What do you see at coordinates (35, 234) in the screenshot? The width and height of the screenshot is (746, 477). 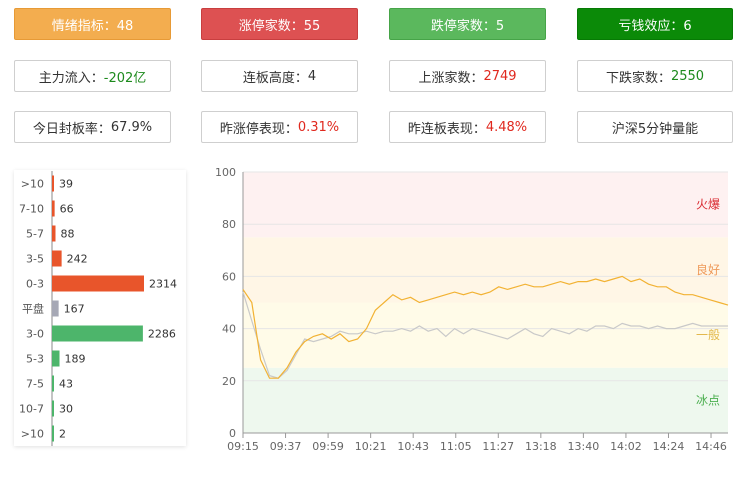 I see `distribution-category-label: 5-7` at bounding box center [35, 234].